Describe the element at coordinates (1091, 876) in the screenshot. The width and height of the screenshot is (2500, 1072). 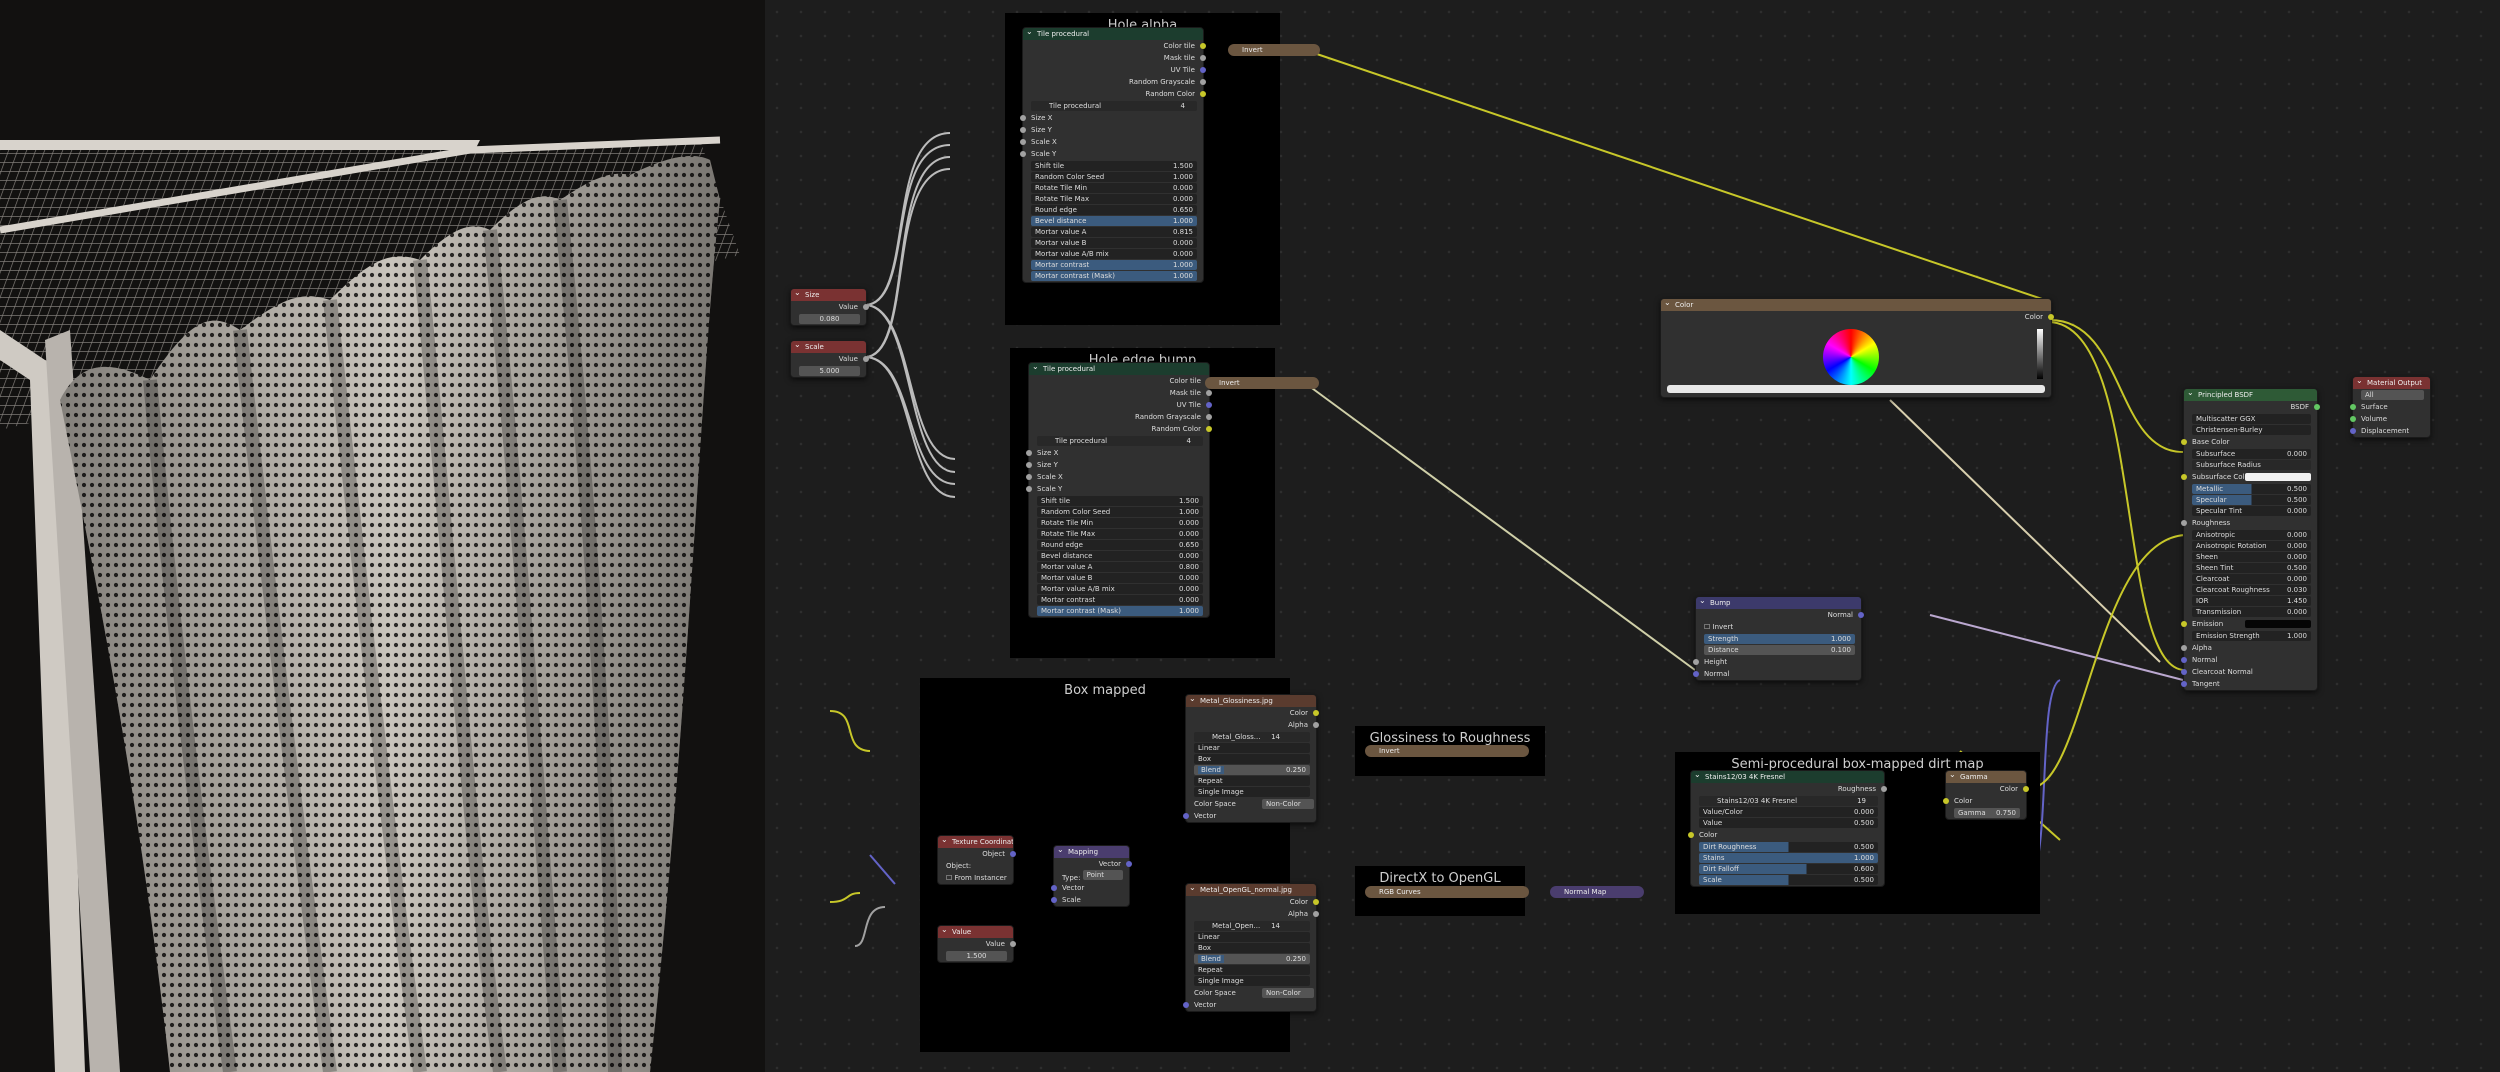
I see `type-select: Type: Point` at that location.